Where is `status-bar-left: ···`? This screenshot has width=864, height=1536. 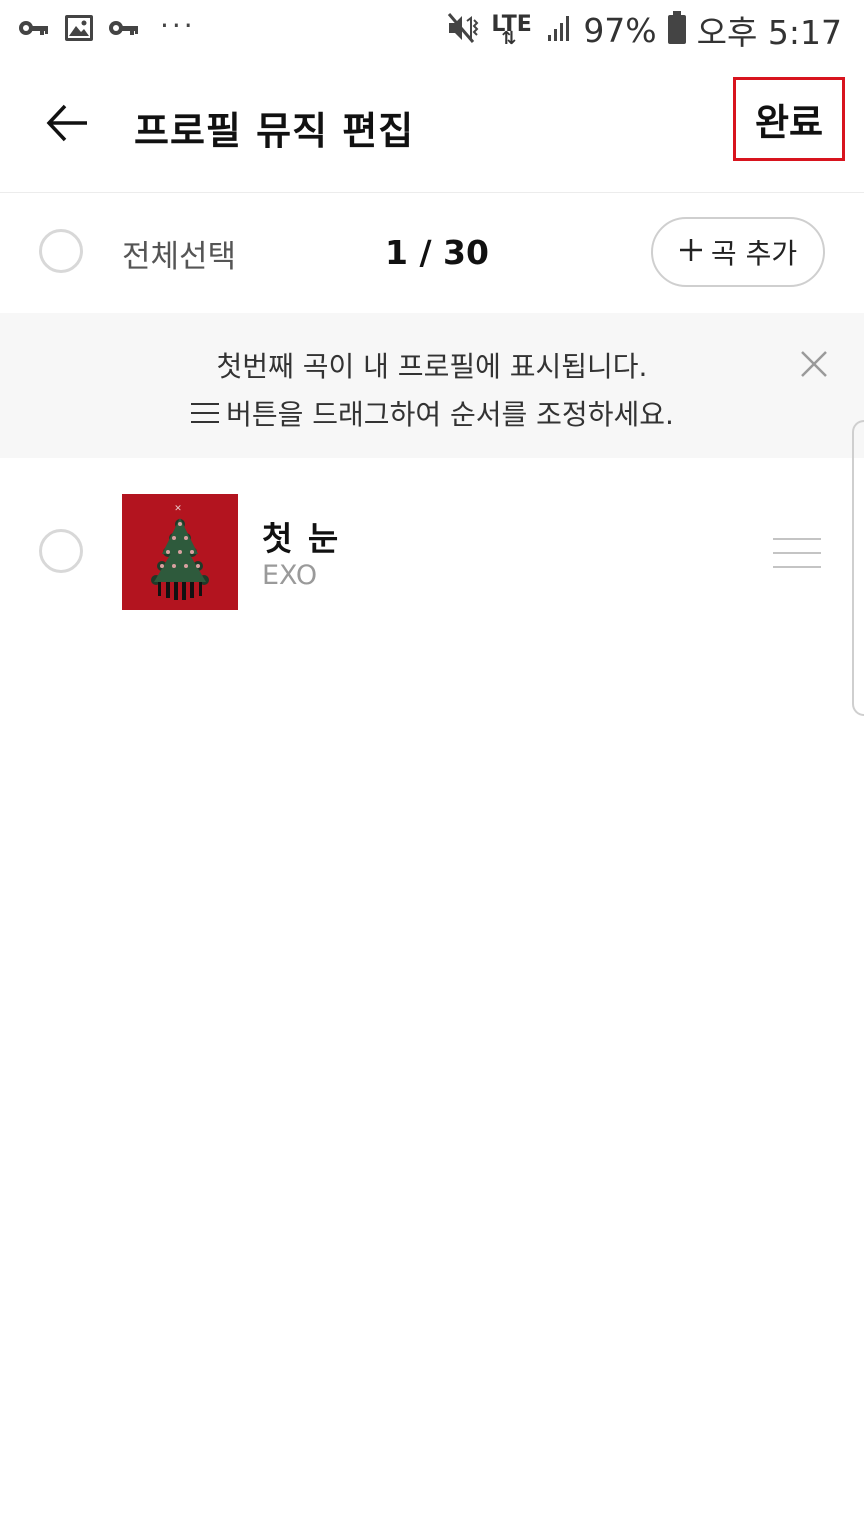
status-bar-left: ··· is located at coordinates (107, 29).